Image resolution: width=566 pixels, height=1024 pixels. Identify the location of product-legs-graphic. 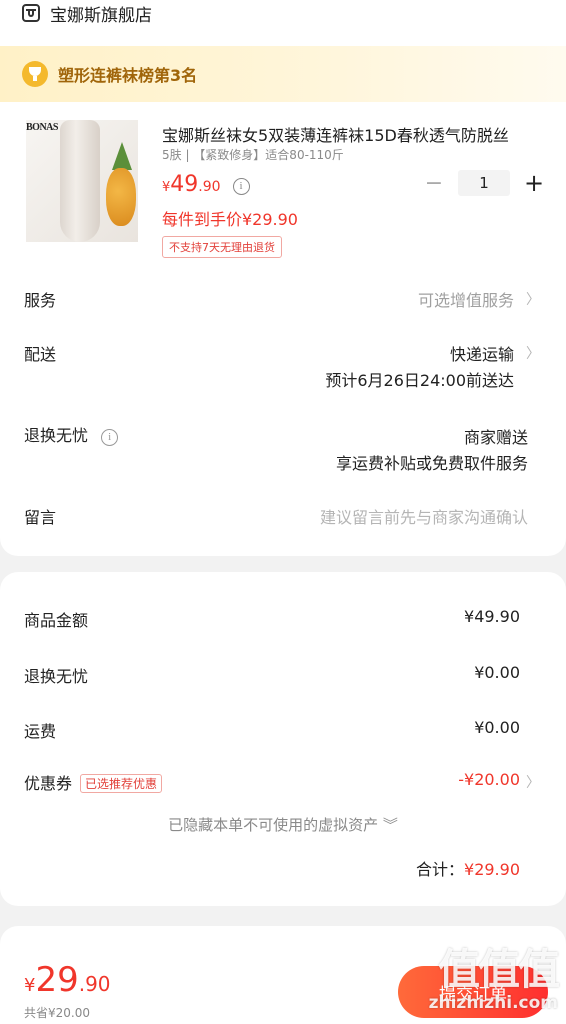
(80, 181).